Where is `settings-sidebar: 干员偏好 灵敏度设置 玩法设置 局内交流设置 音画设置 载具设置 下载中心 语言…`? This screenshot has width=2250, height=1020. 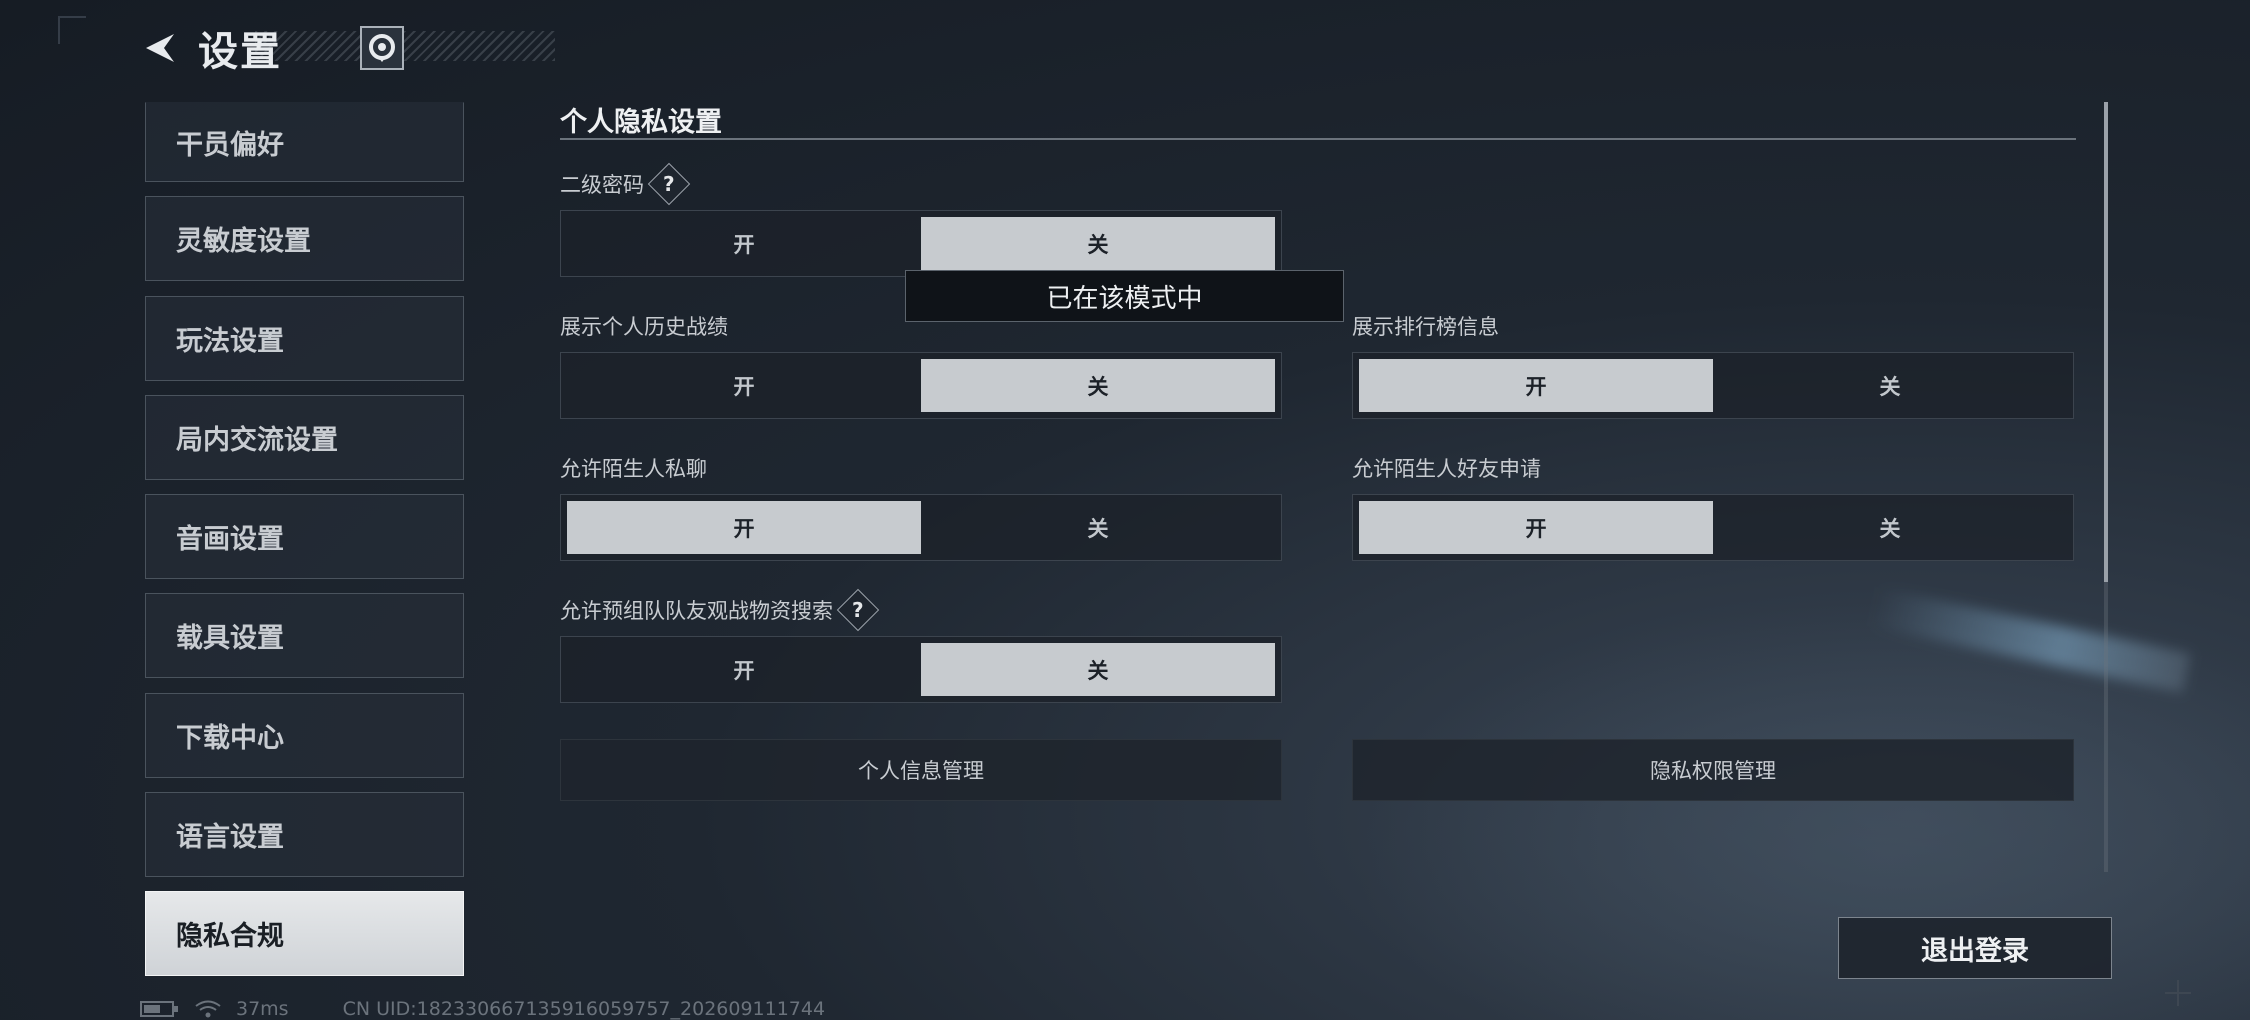 settings-sidebar: 干员偏好 灵敏度设置 玩法设置 局内交流设置 音画设置 载具设置 下载中心 语言… is located at coordinates (304, 546).